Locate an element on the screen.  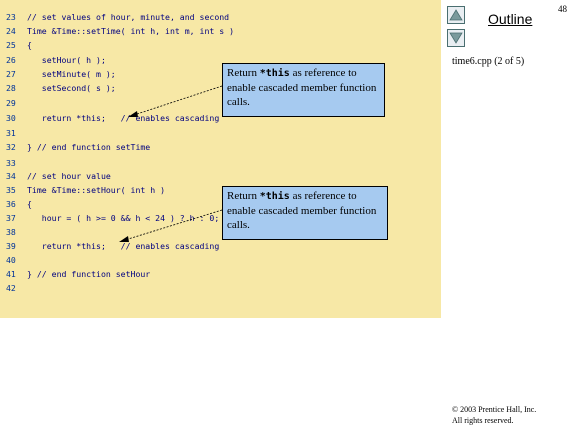
previous-slide-button is located at coordinates (456, 15).